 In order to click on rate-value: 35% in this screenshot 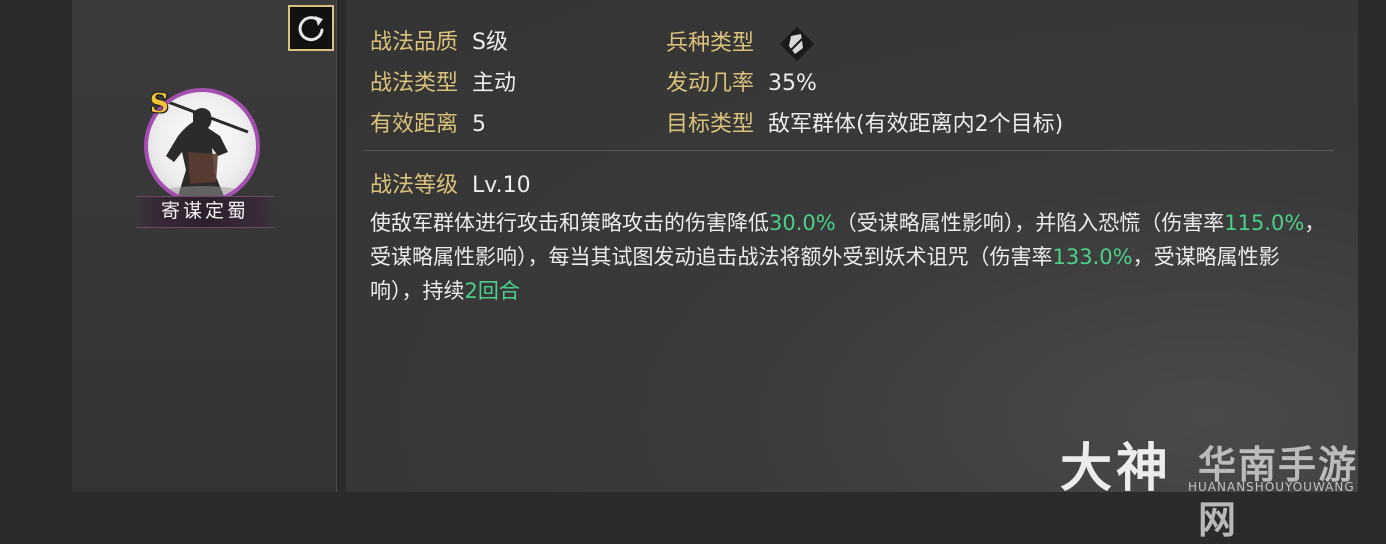, I will do `click(792, 83)`.